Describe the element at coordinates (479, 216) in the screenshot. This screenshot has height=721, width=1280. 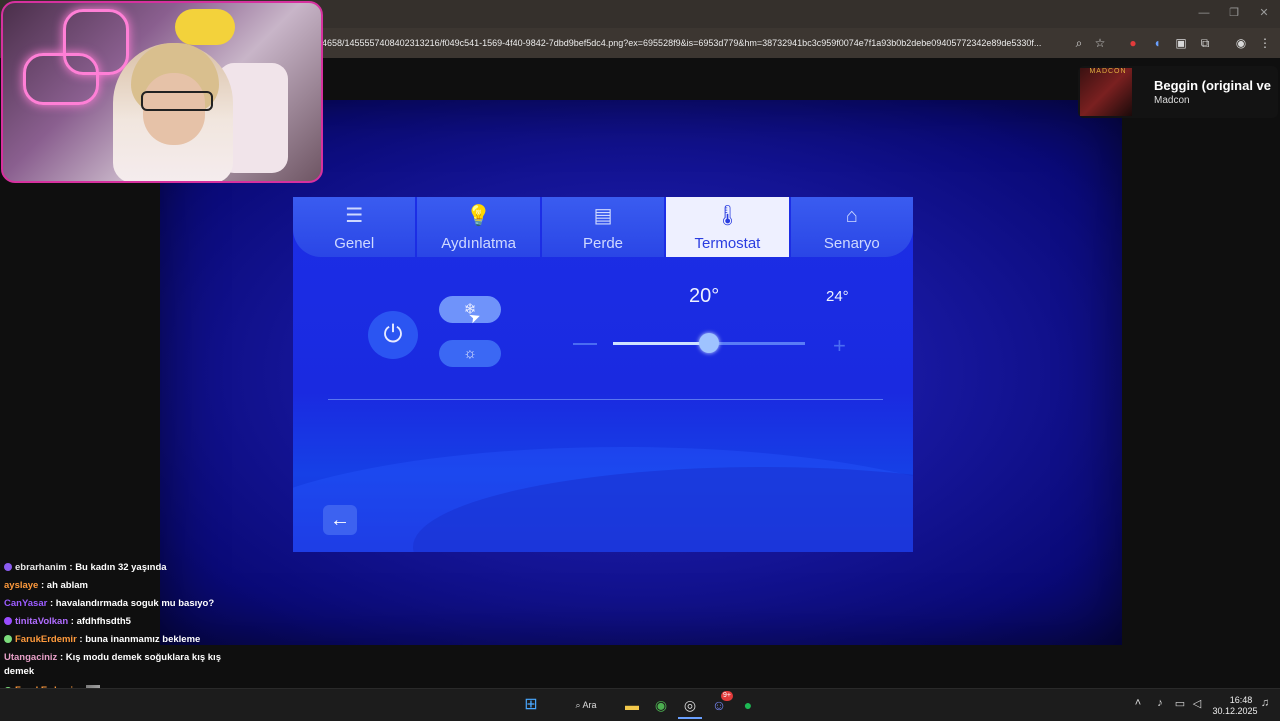
I see `lightbulb-icon: 💡` at that location.